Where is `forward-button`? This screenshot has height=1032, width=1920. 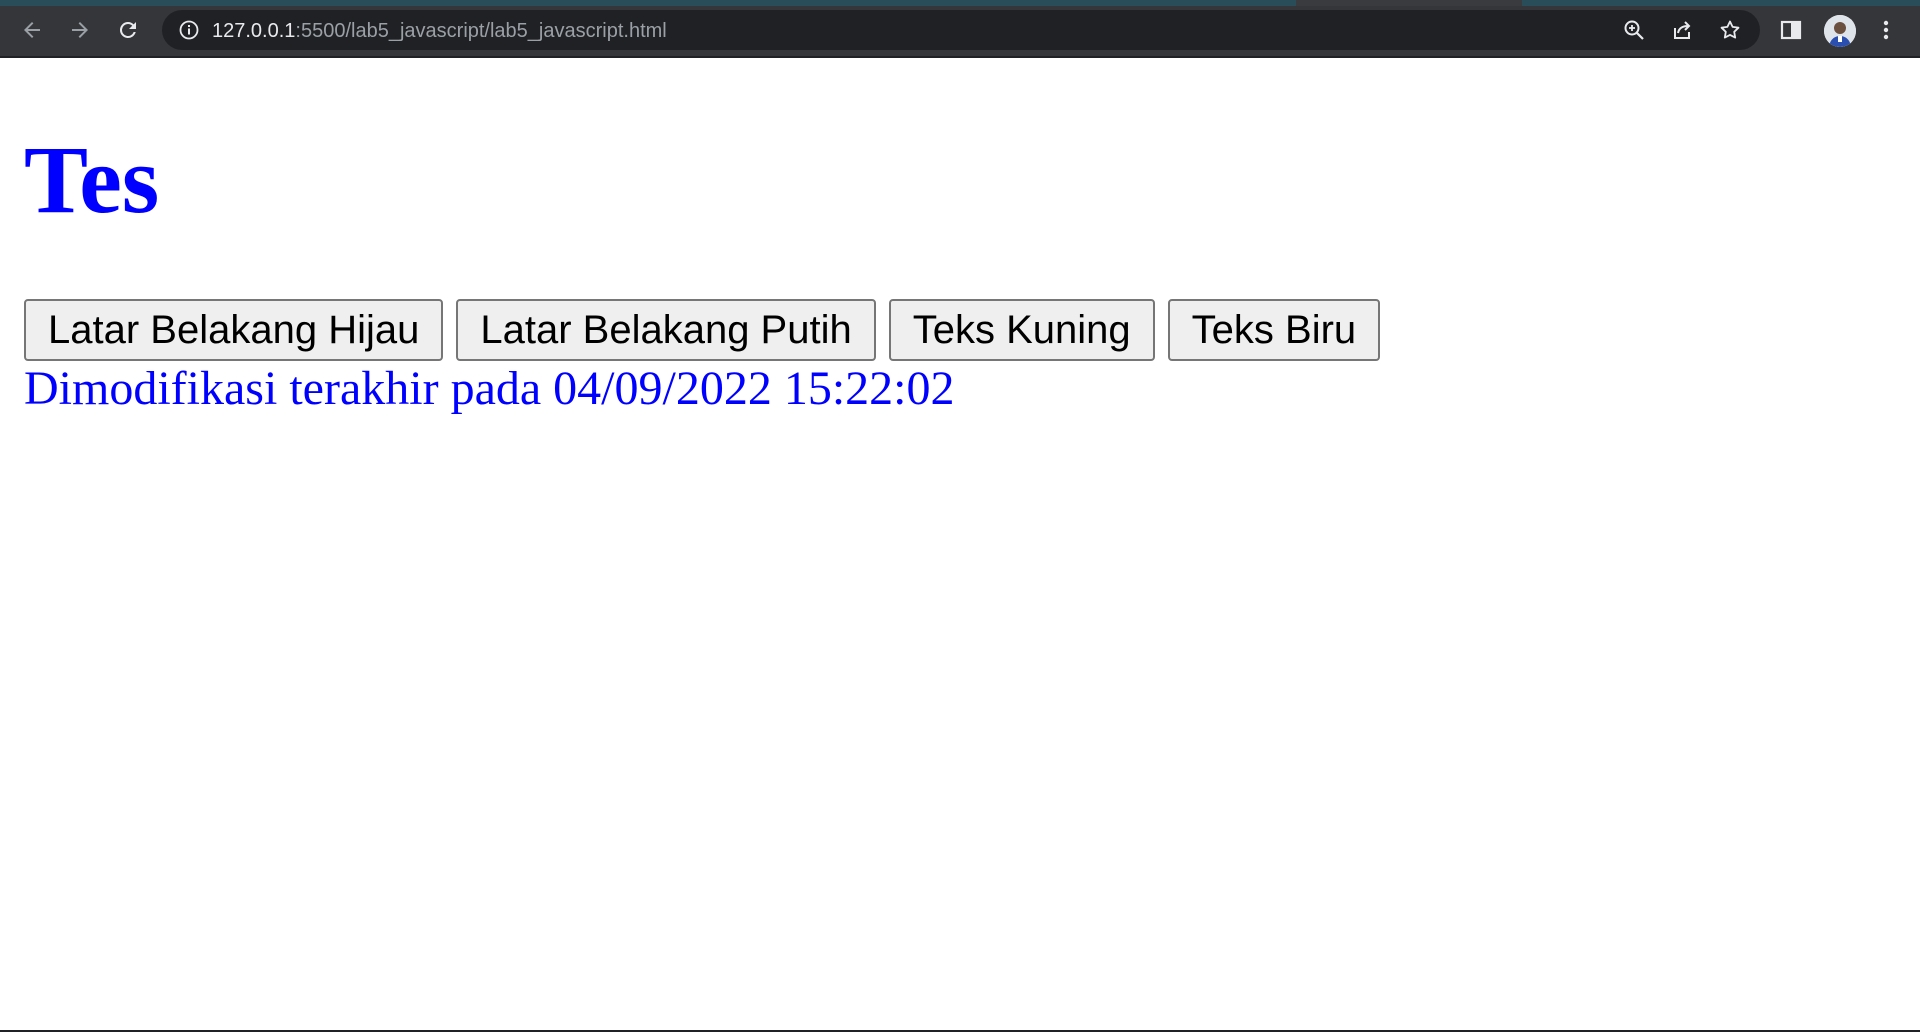 forward-button is located at coordinates (80, 30).